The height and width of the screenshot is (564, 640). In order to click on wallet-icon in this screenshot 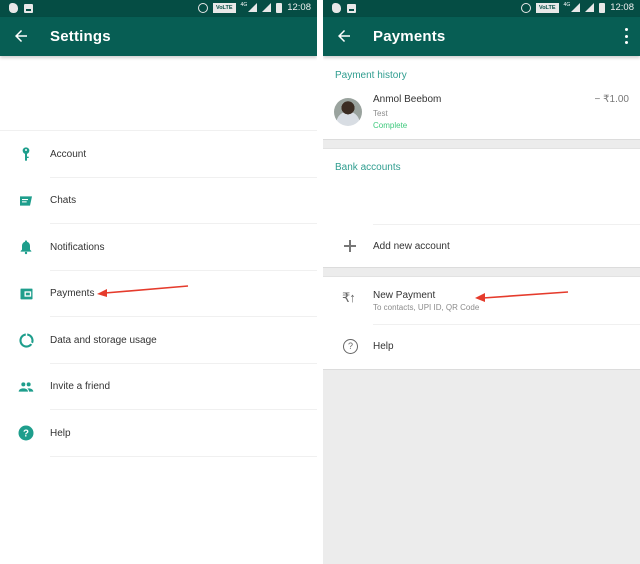, I will do `click(26, 294)`.